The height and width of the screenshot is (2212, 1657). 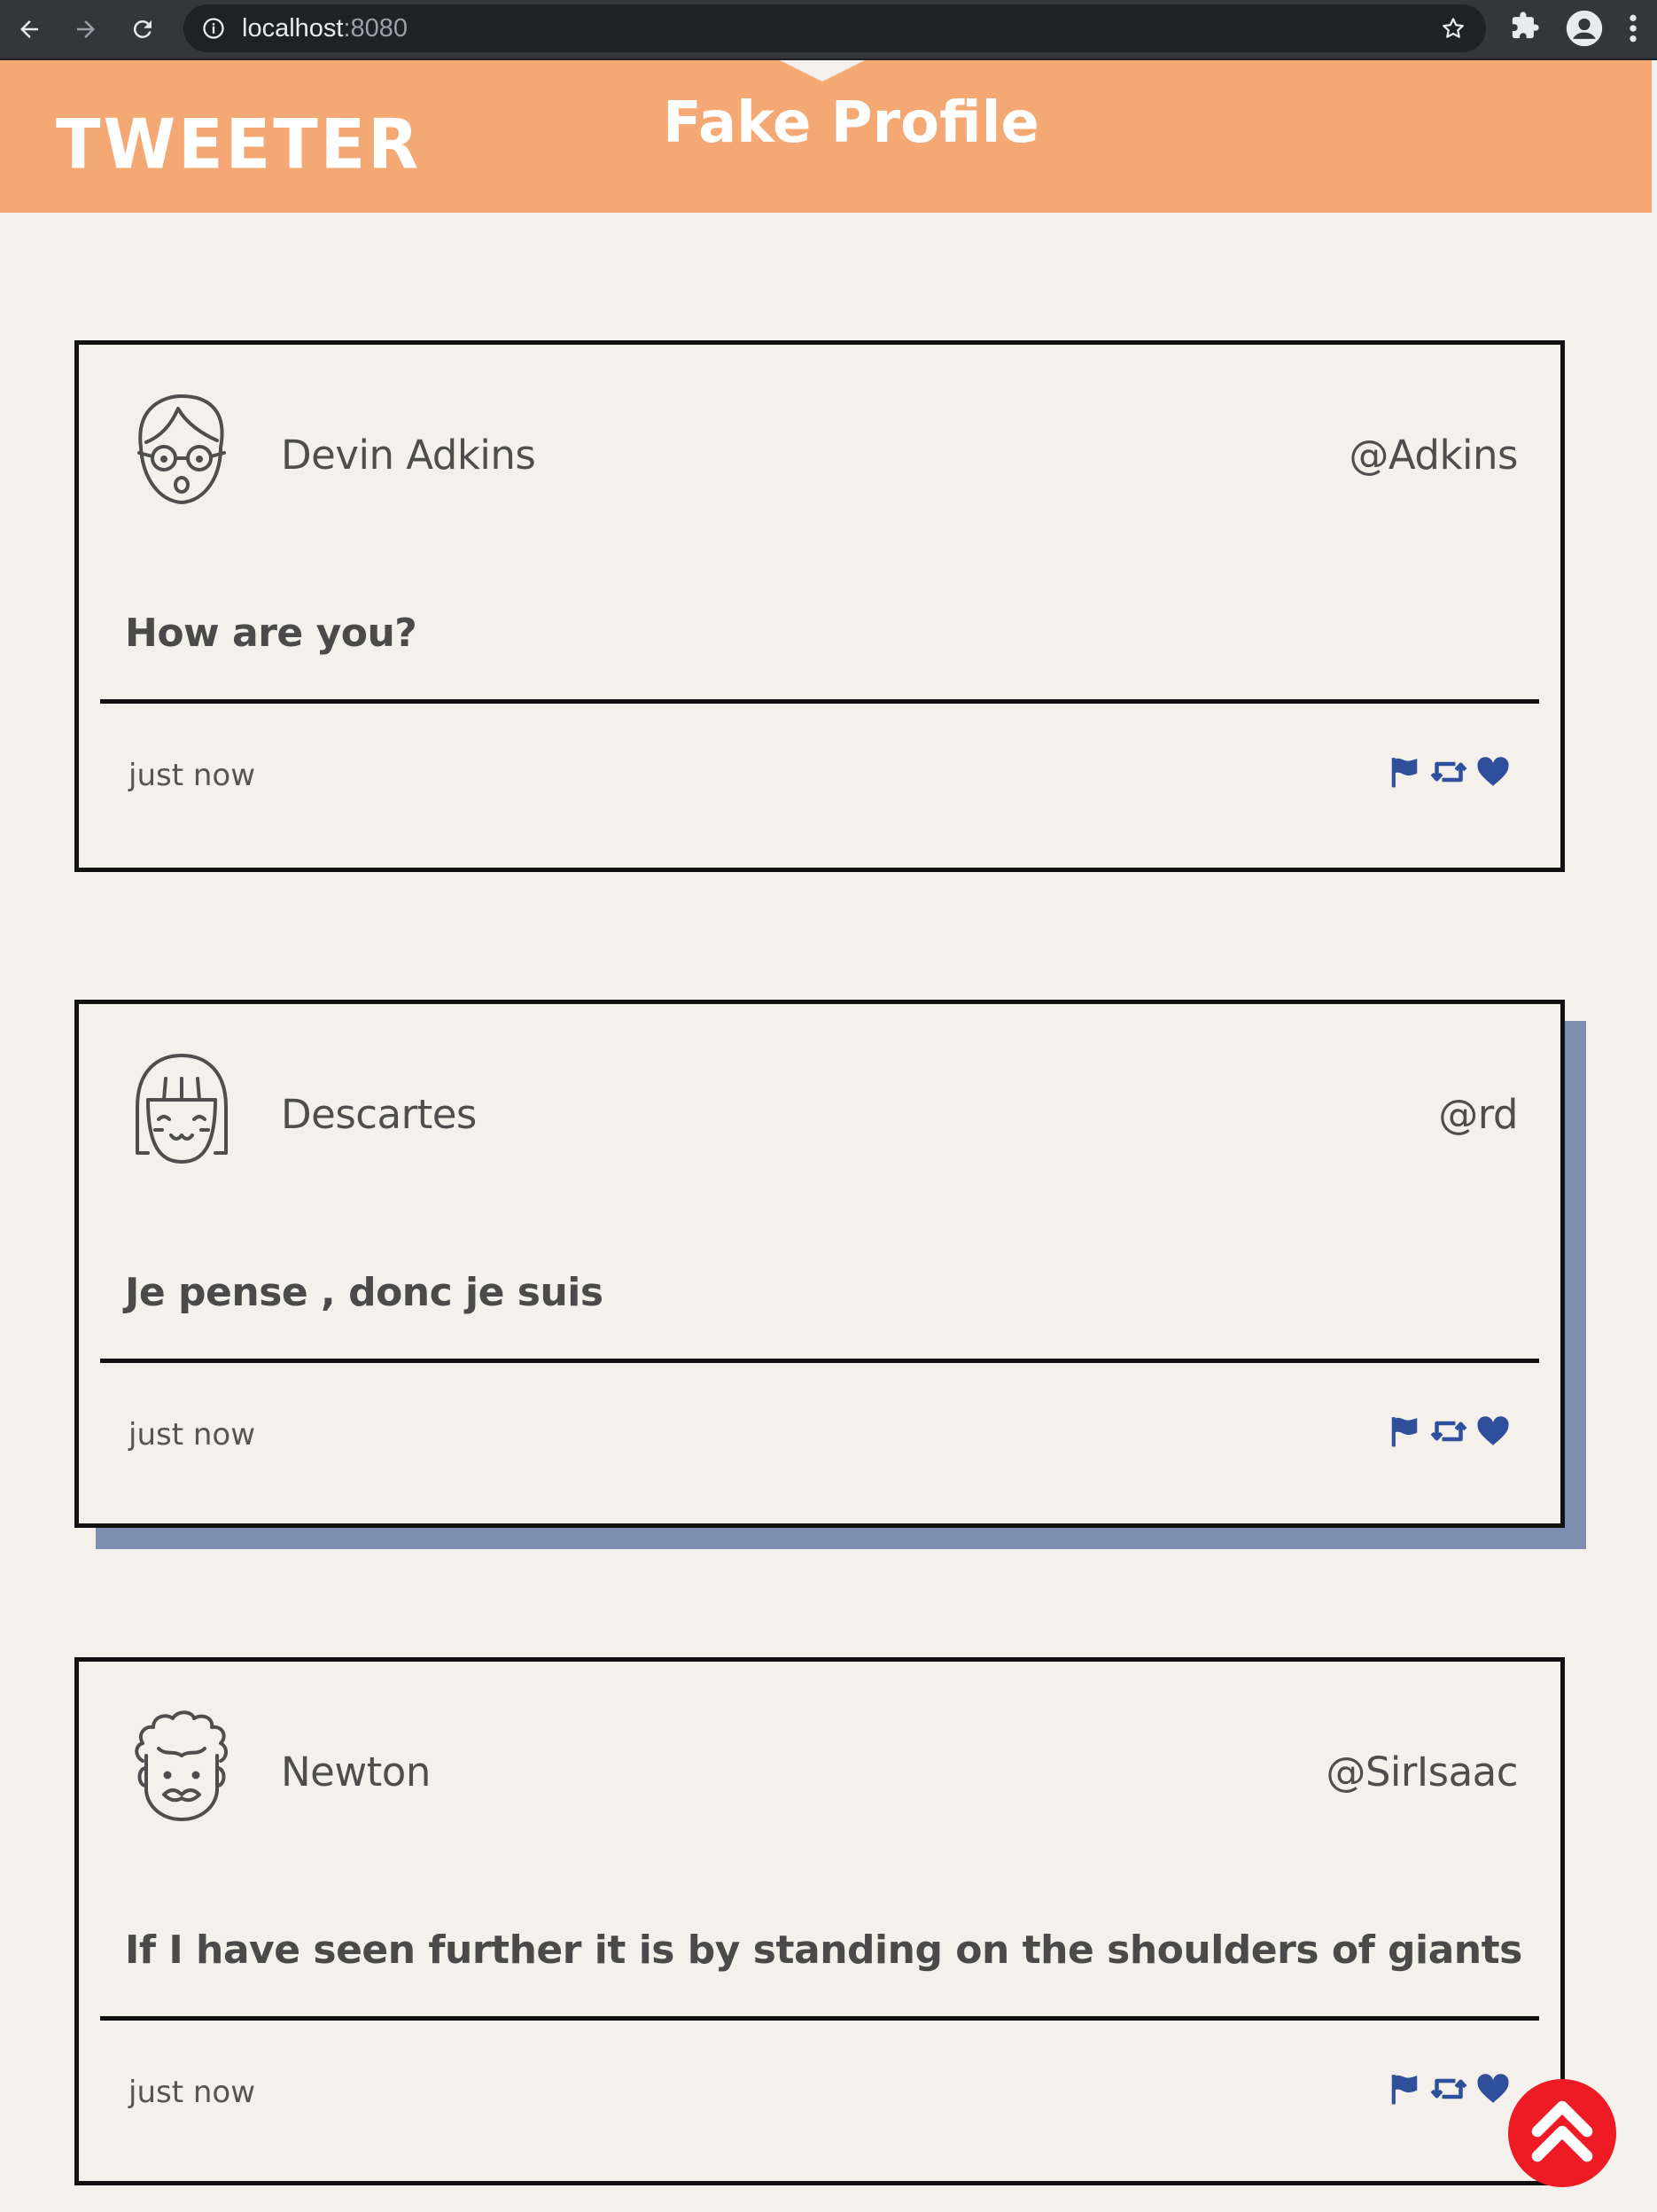 I want to click on author-handle: @rd, so click(x=1478, y=1114).